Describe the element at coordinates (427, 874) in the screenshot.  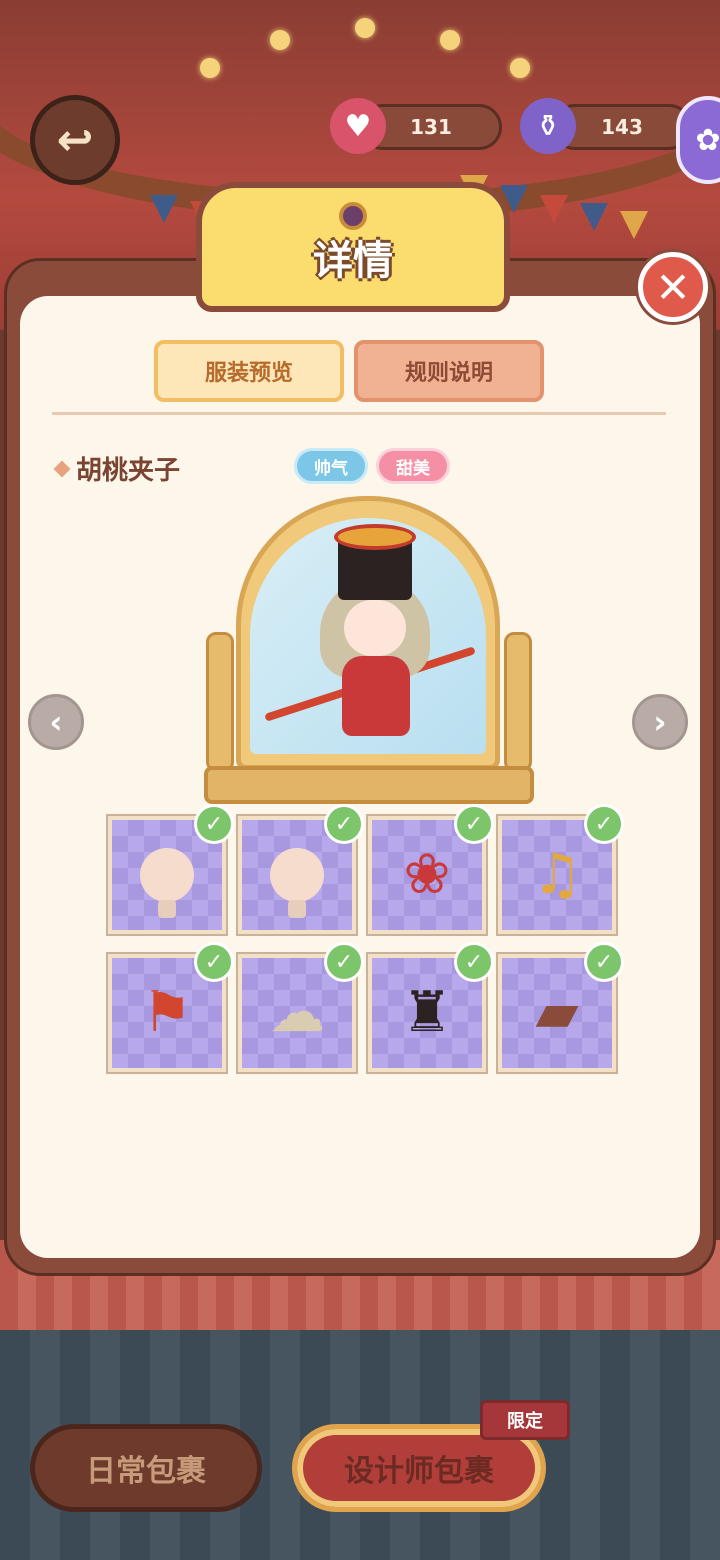
I see `coat-icon: ❀` at that location.